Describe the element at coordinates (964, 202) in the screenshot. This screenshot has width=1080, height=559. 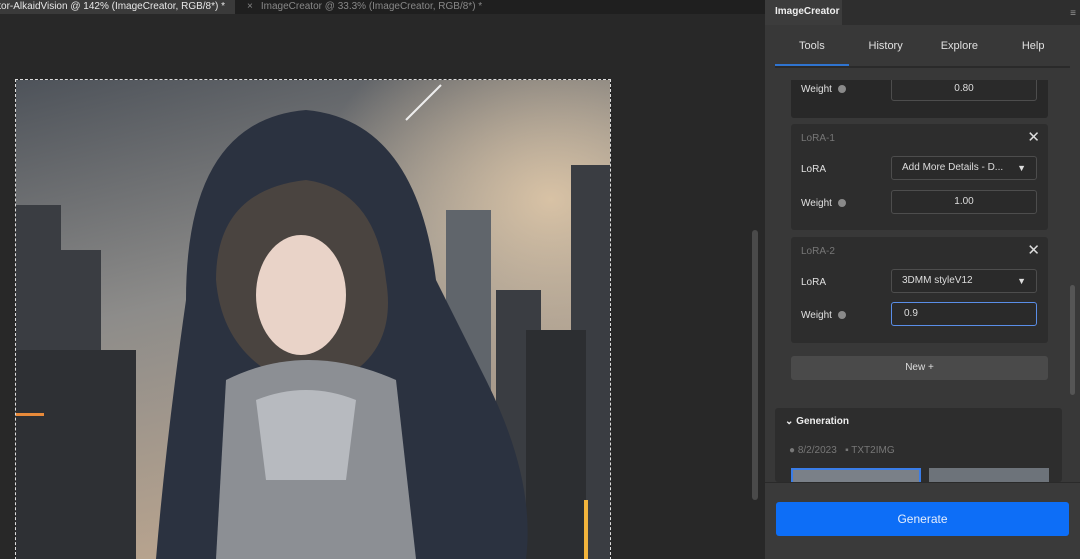
I see `weight-input: 1.00` at that location.